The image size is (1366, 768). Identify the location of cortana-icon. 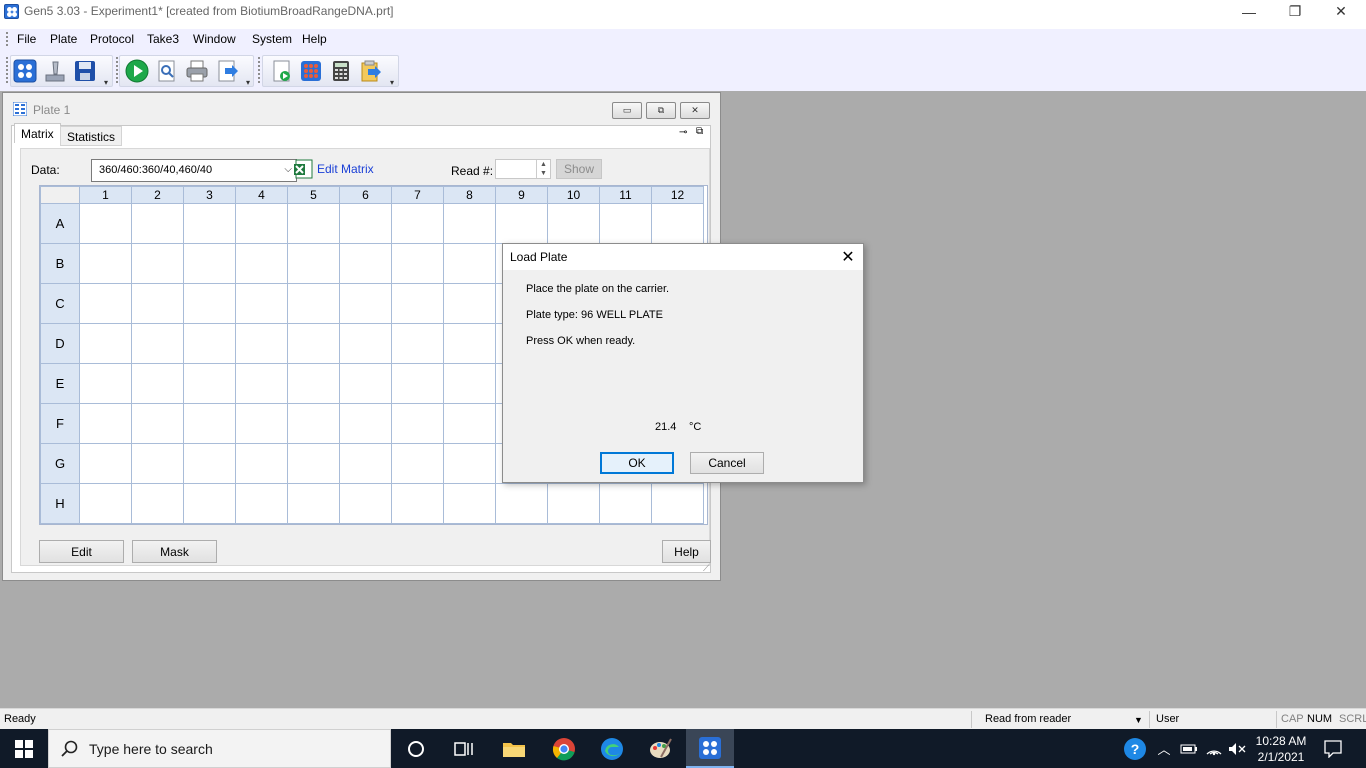
(416, 748).